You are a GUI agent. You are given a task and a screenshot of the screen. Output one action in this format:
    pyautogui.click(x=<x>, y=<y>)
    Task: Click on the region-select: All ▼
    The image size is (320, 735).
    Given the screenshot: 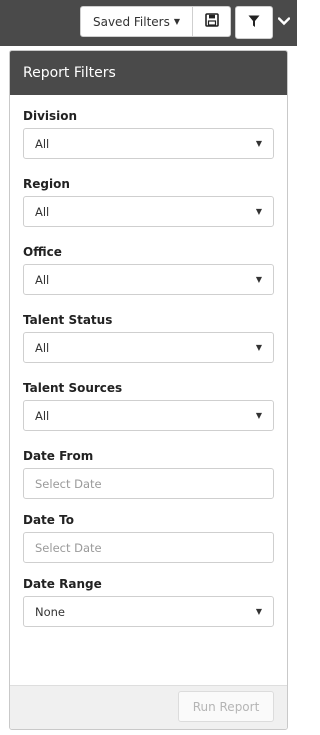 What is the action you would take?
    pyautogui.click(x=148, y=211)
    